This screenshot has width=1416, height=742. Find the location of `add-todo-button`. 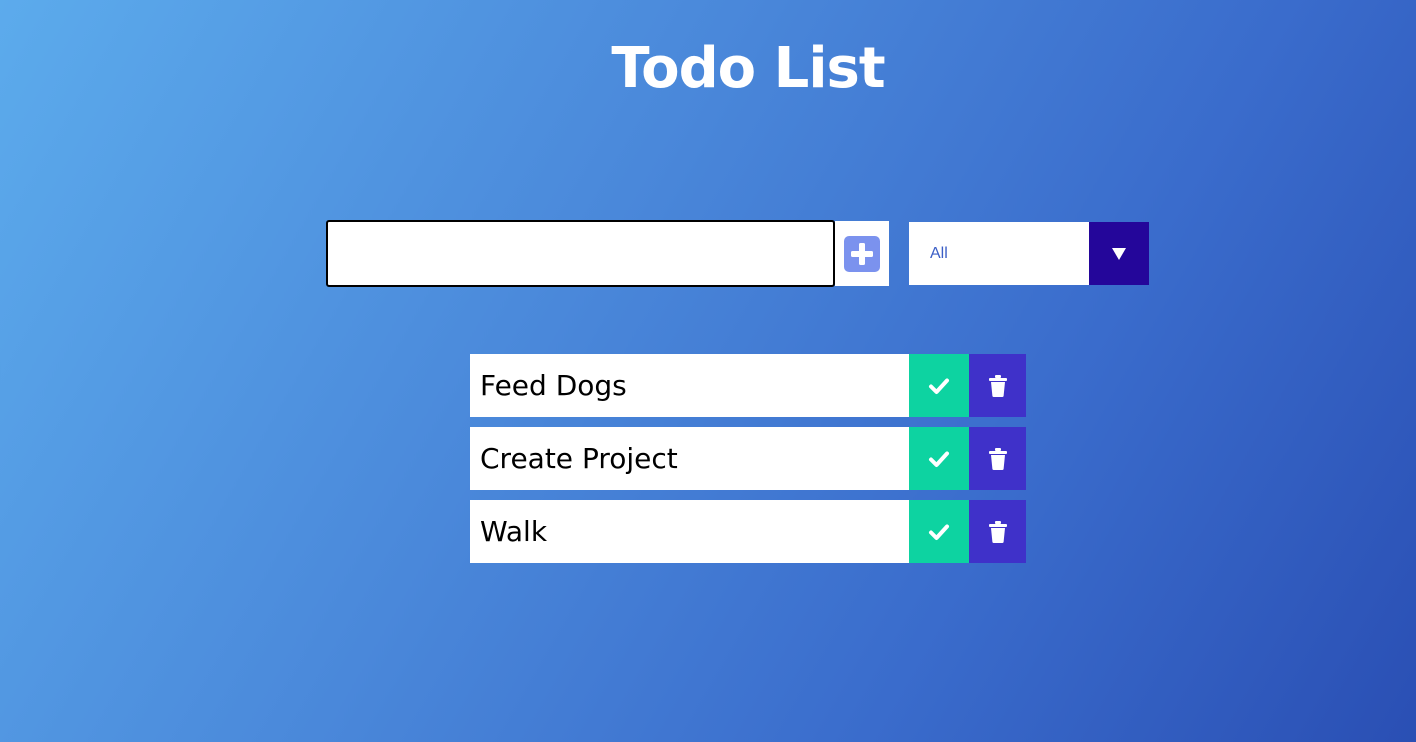

add-todo-button is located at coordinates (862, 253).